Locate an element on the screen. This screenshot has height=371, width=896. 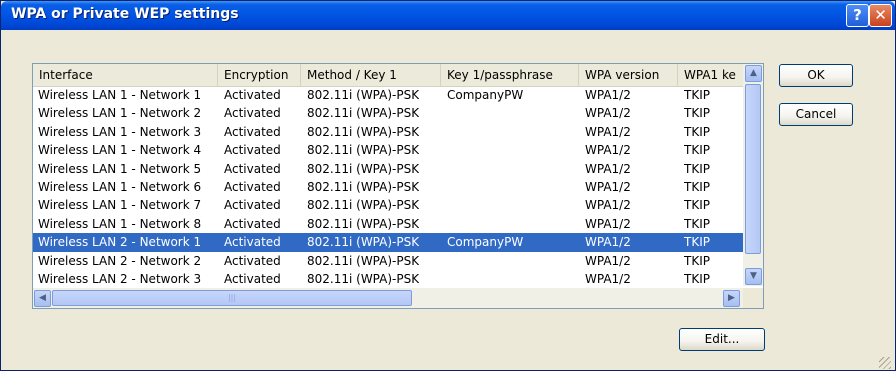
cell-interface: Wireless LAN 1 - Network 3 is located at coordinates (120, 131).